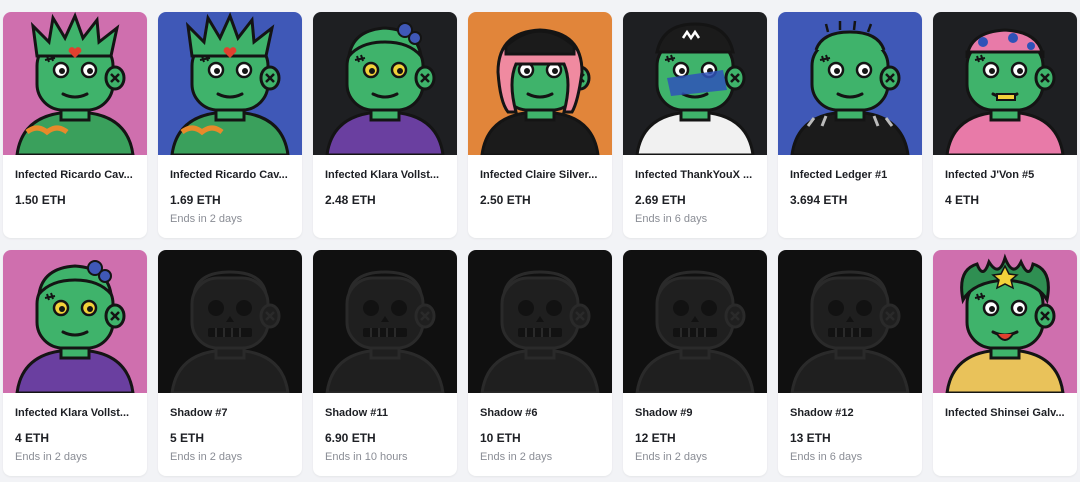 The height and width of the screenshot is (482, 1080). I want to click on nft-price: 2.69 ETH, so click(660, 200).